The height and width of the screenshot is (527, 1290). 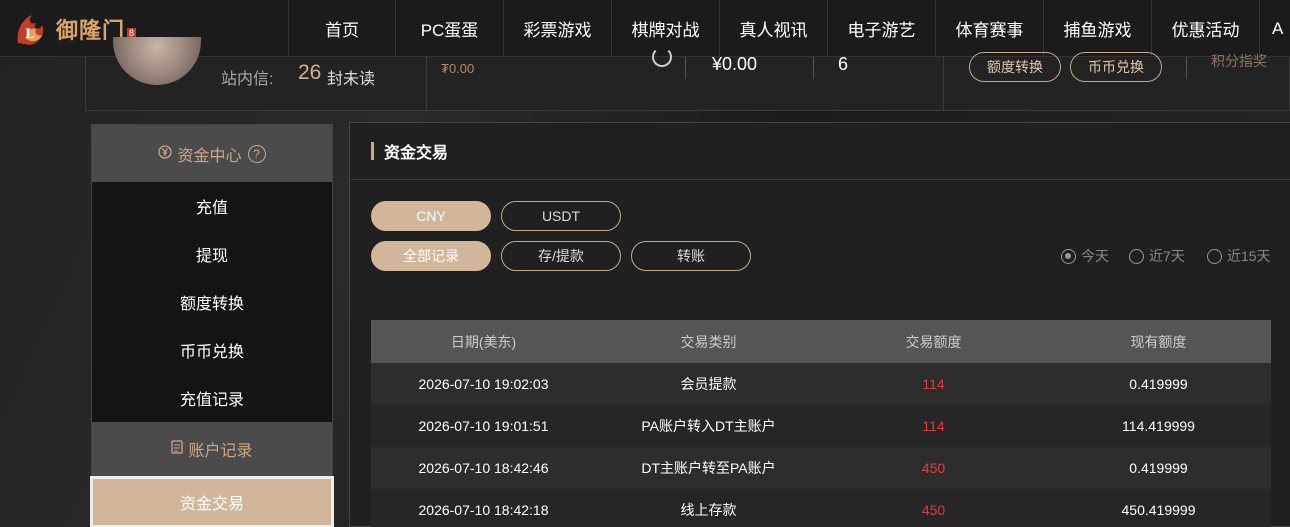 I want to click on brand-badge: 8, so click(x=132, y=32).